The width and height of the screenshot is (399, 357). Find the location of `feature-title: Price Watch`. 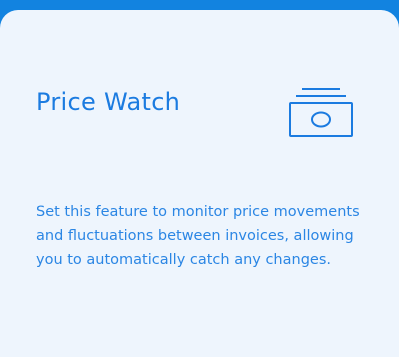

feature-title: Price Watch is located at coordinates (108, 102).